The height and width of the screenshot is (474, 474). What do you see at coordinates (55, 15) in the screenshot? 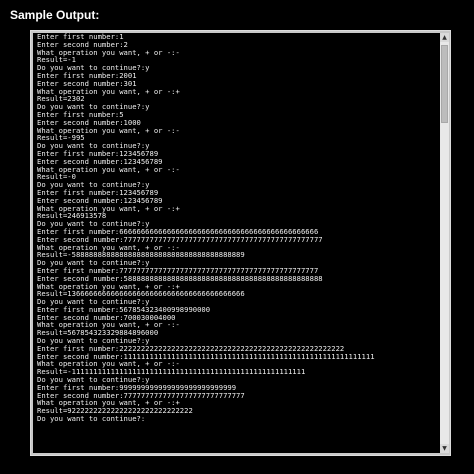
I see `sample-output-caption: Sample Output:` at bounding box center [55, 15].